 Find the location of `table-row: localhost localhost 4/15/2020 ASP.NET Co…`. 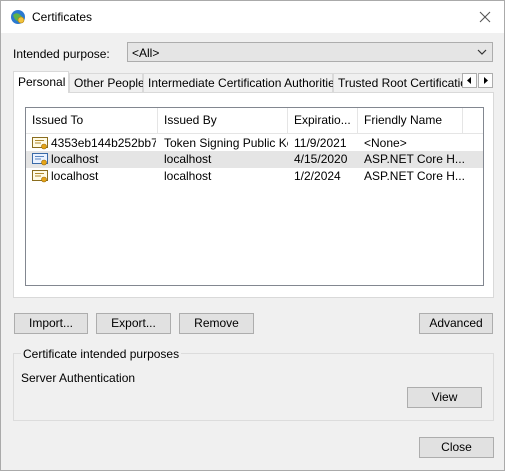

table-row: localhost localhost 4/15/2020 ASP.NET Co… is located at coordinates (254, 159).